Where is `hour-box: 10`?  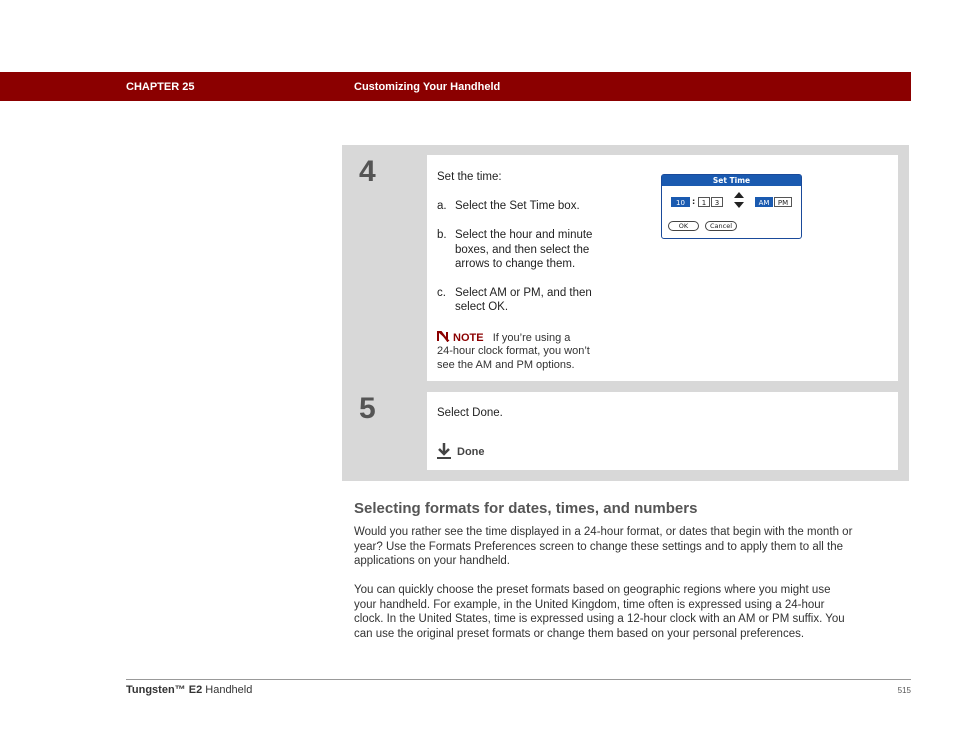 hour-box: 10 is located at coordinates (680, 202).